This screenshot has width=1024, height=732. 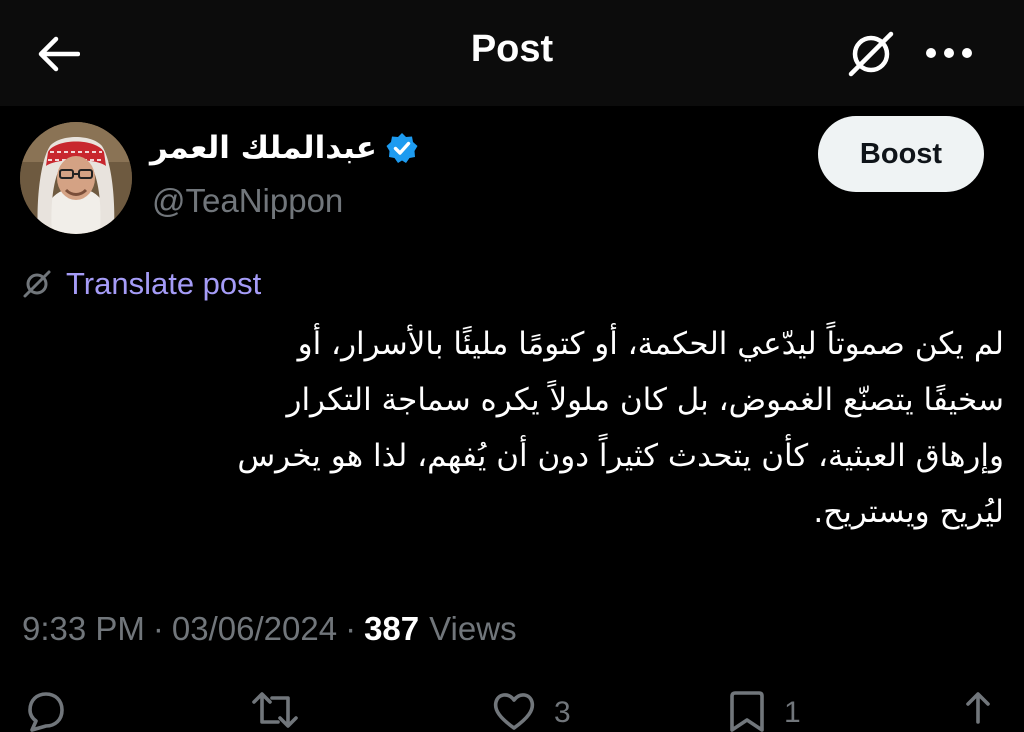 I want to click on reply-button, so click(x=46, y=710).